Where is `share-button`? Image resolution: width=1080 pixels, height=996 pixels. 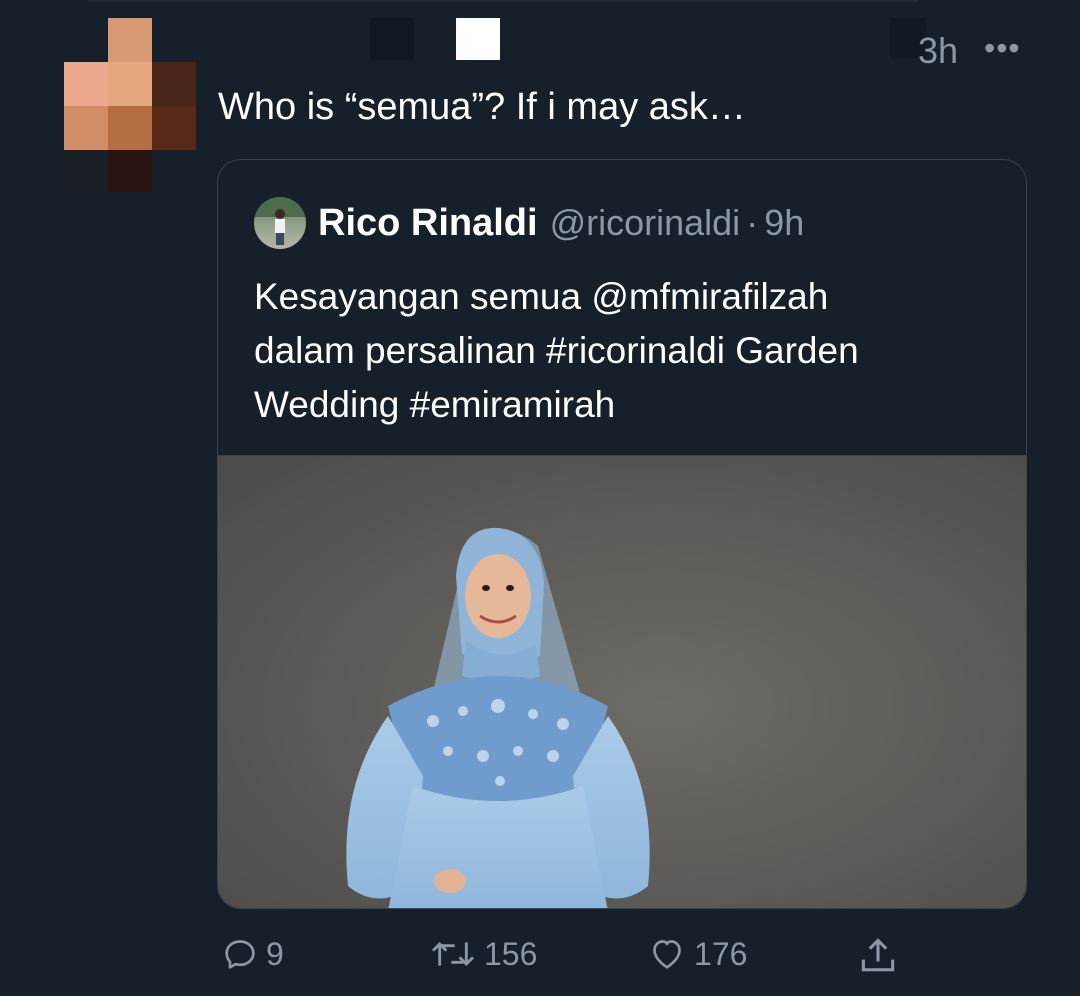 share-button is located at coordinates (878, 956).